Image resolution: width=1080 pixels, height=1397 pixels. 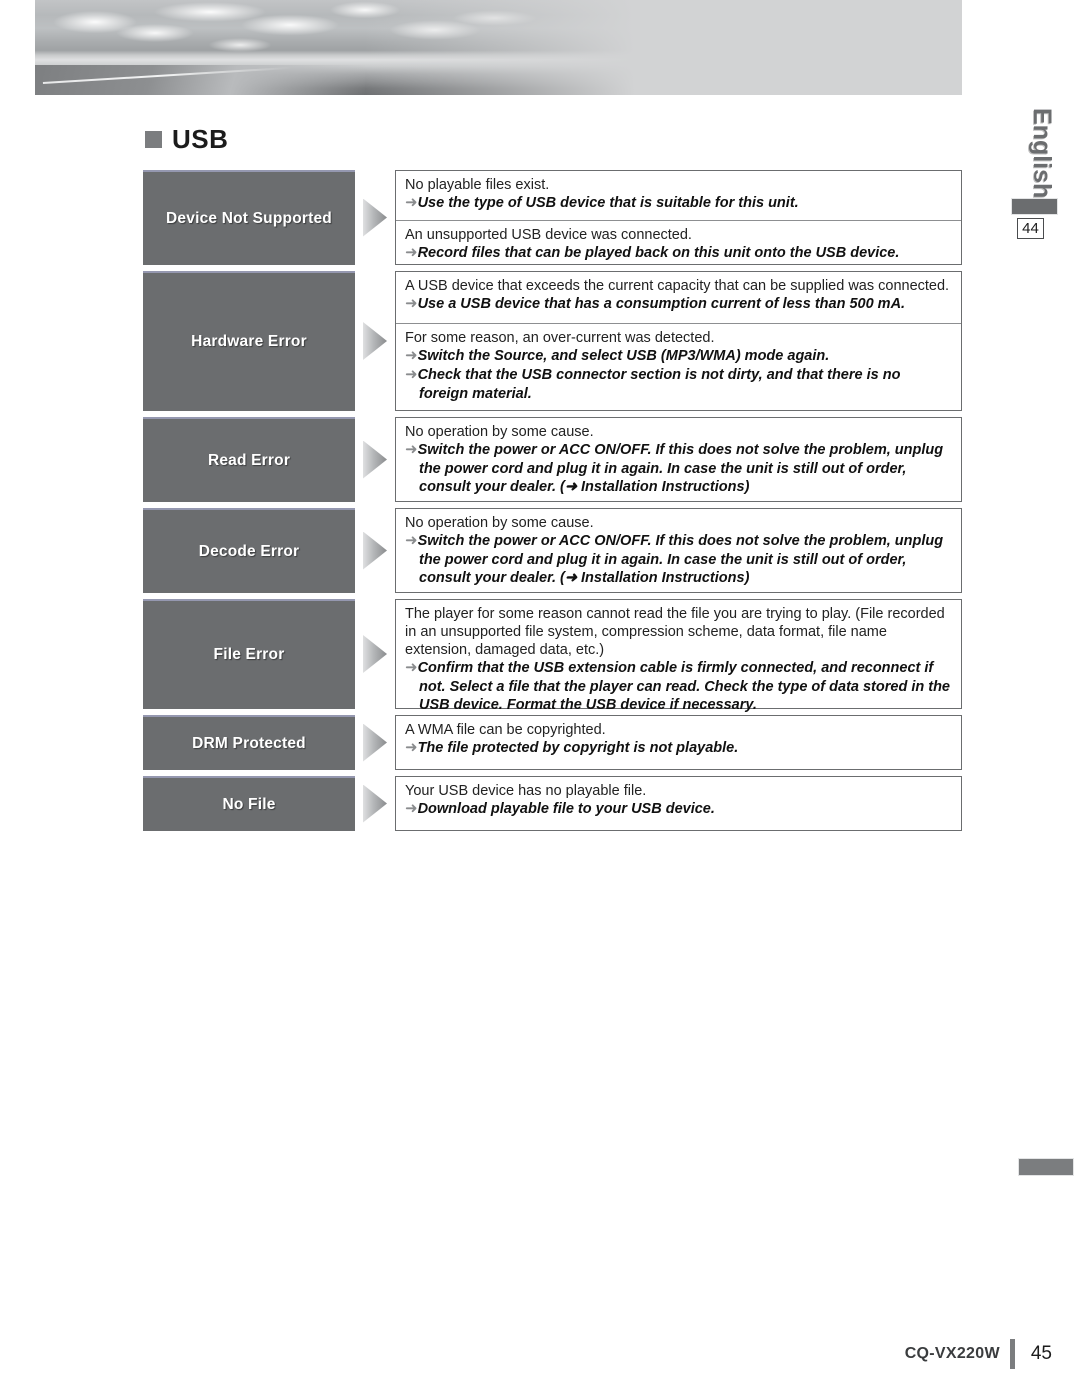 I want to click on language-tab: English, so click(x=1042, y=153).